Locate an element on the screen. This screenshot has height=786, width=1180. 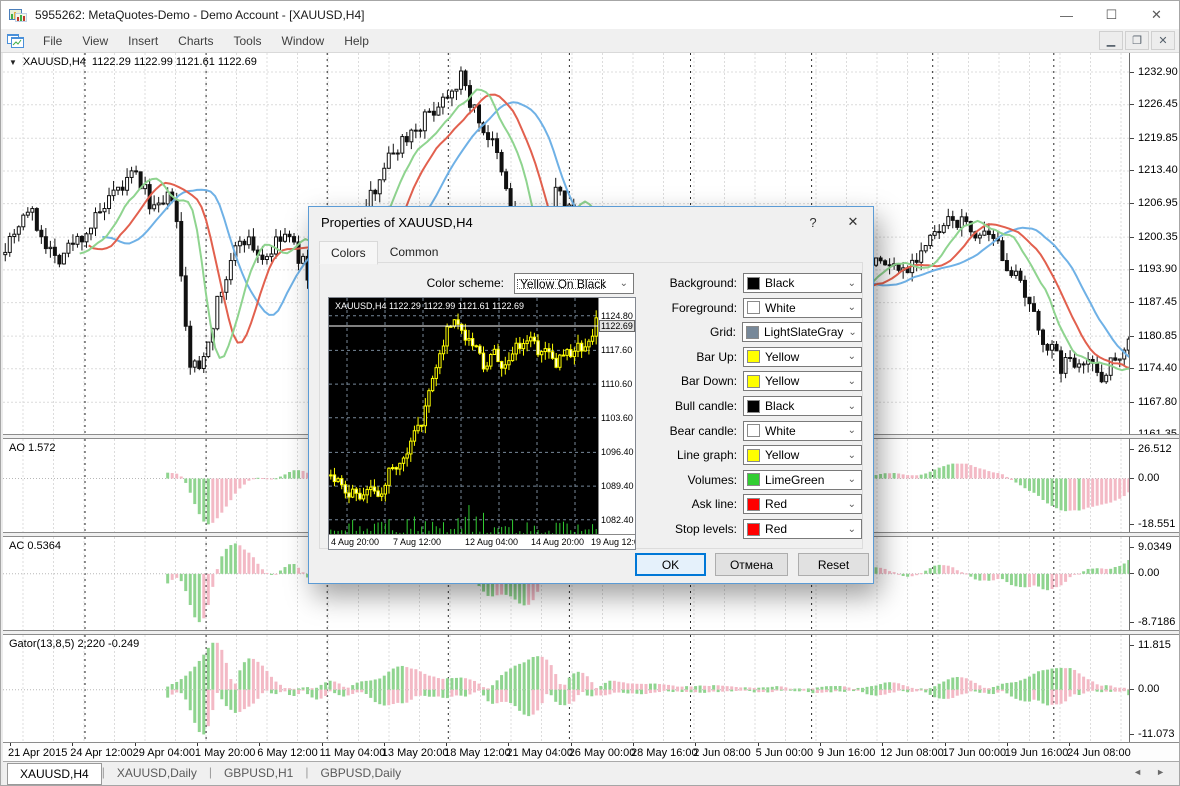
color-field-dropdown-line-graph-: Yellow ⌄ is located at coordinates (802, 455).